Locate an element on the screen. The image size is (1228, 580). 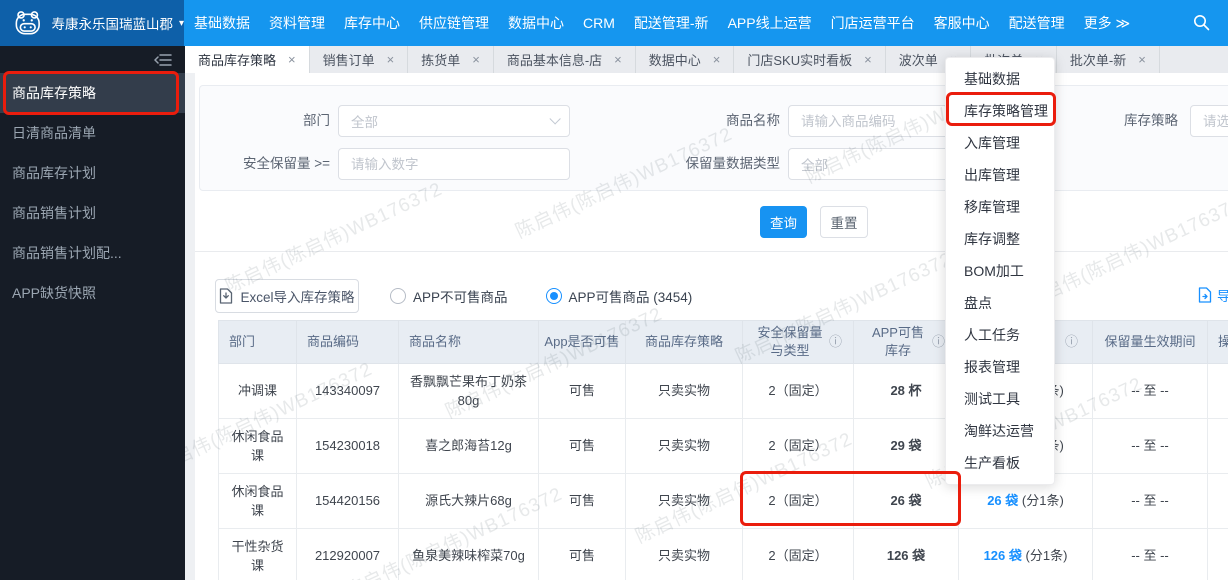
menu-item-inventory-adjust: 库存调整 is located at coordinates (1000, 239).